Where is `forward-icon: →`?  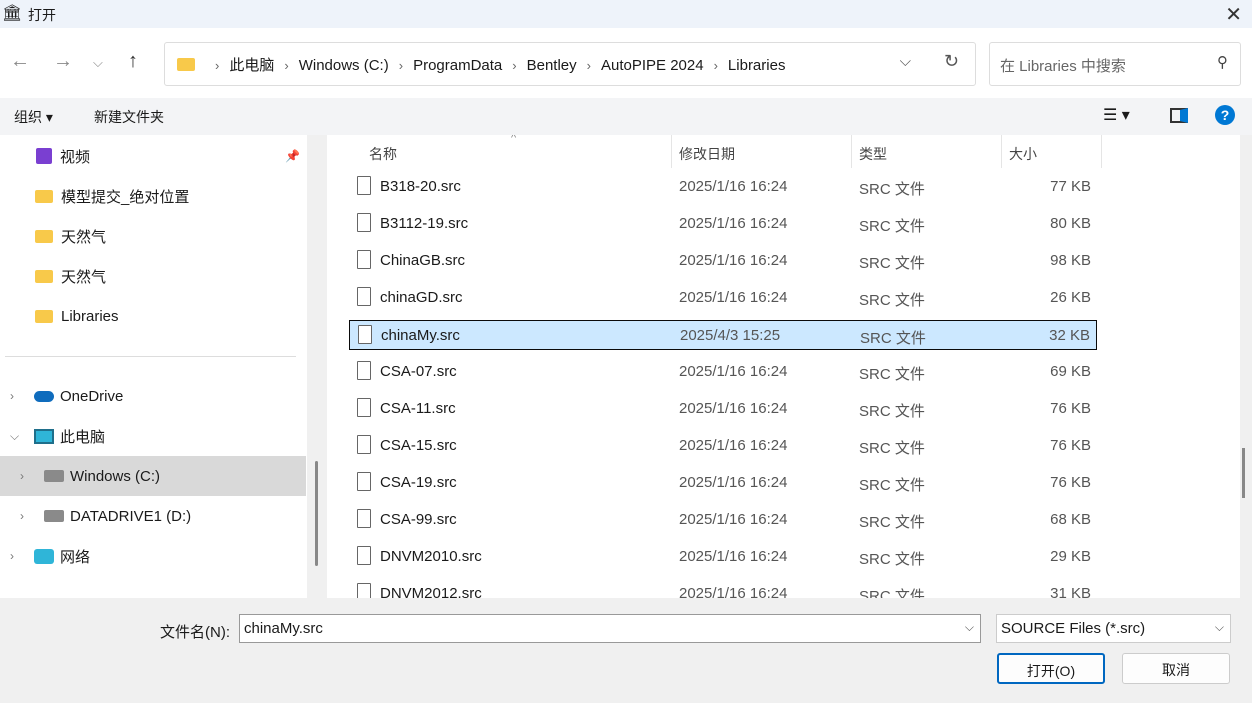 forward-icon: → is located at coordinates (63, 61).